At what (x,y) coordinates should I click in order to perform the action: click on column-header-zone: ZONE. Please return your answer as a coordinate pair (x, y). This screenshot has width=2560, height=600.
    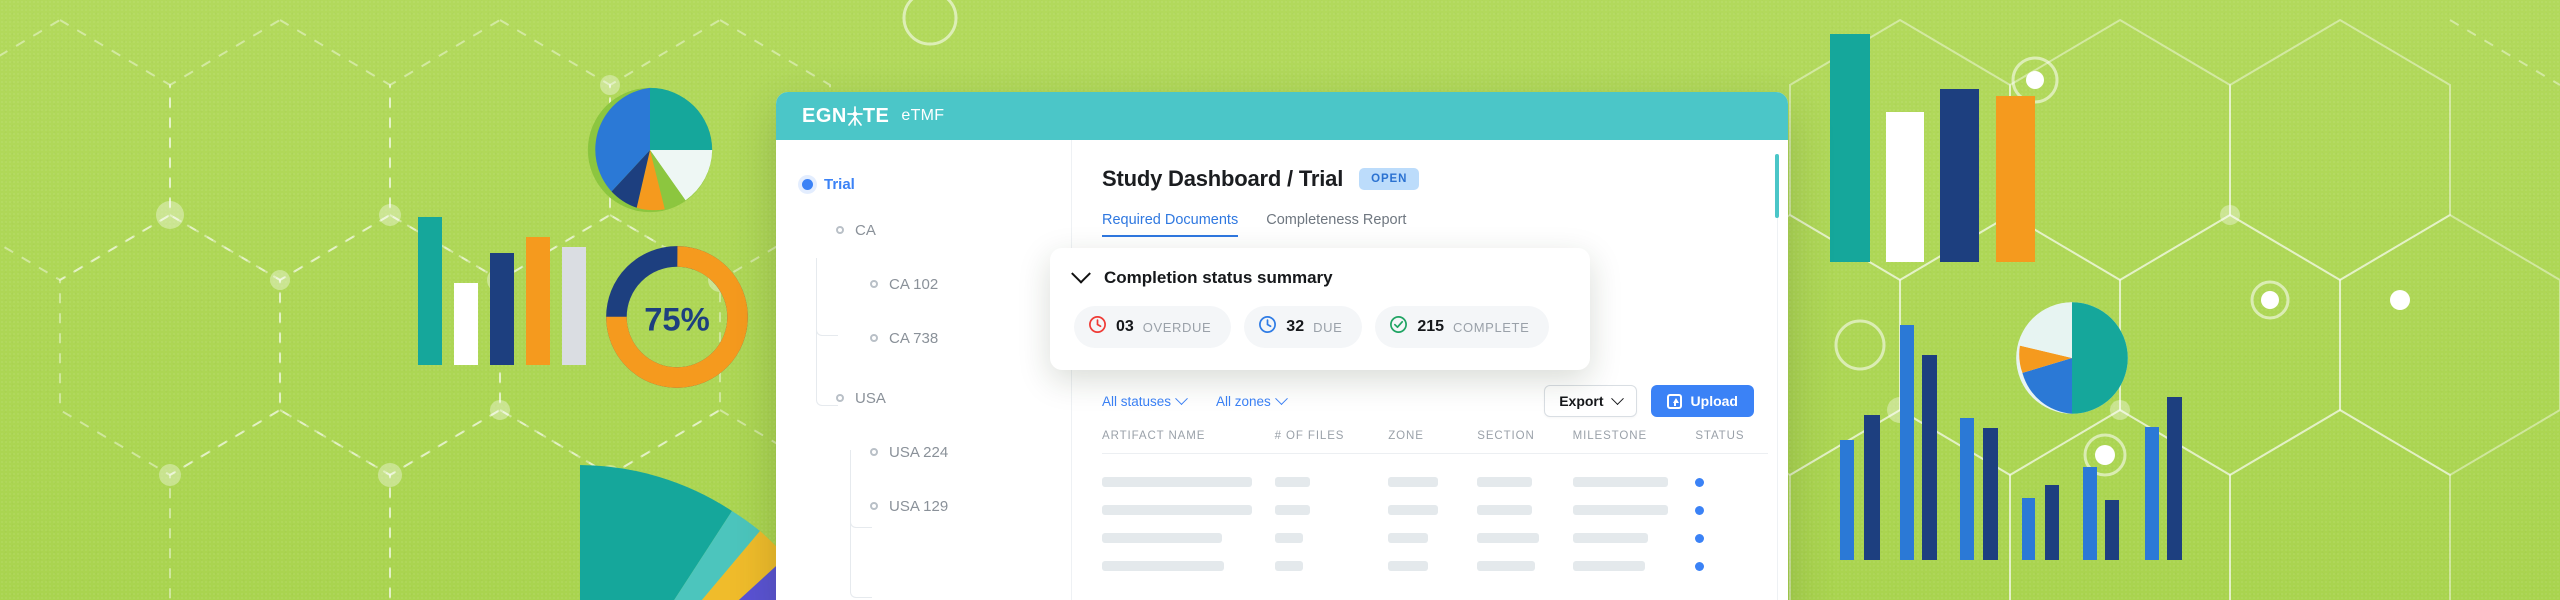
    Looking at the image, I should click on (1432, 436).